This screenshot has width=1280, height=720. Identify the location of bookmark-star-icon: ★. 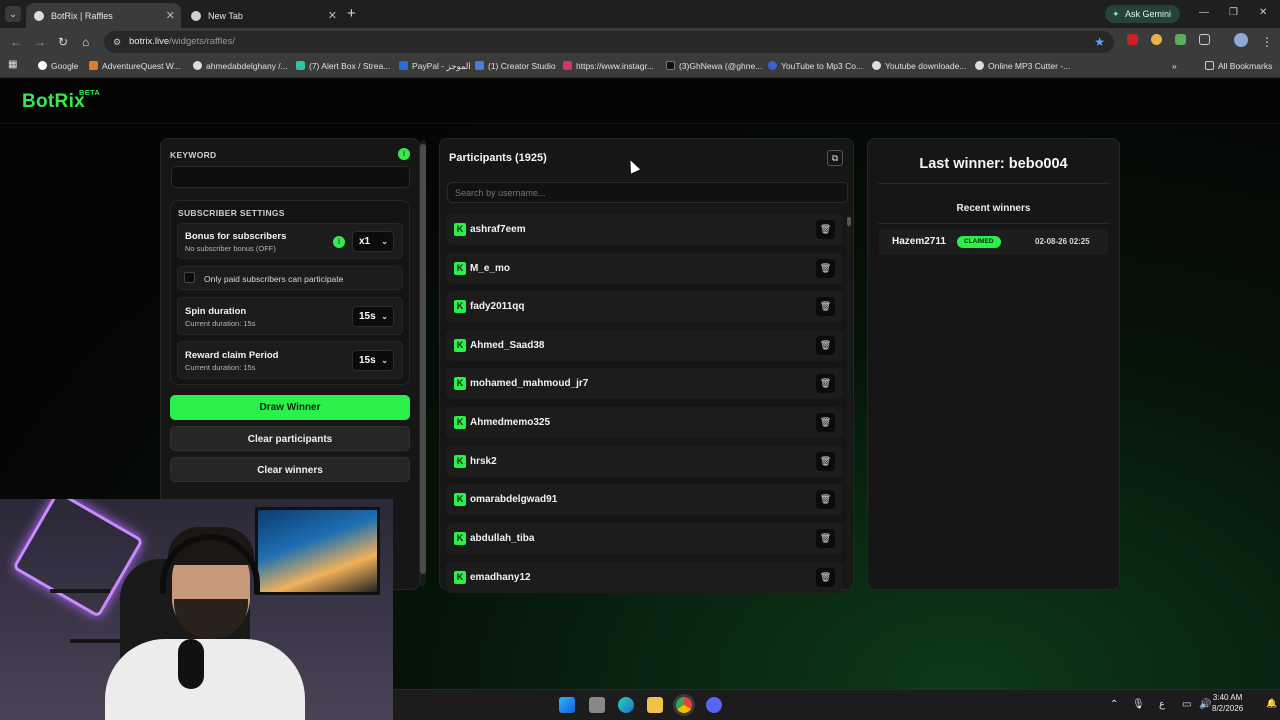
(1099, 42).